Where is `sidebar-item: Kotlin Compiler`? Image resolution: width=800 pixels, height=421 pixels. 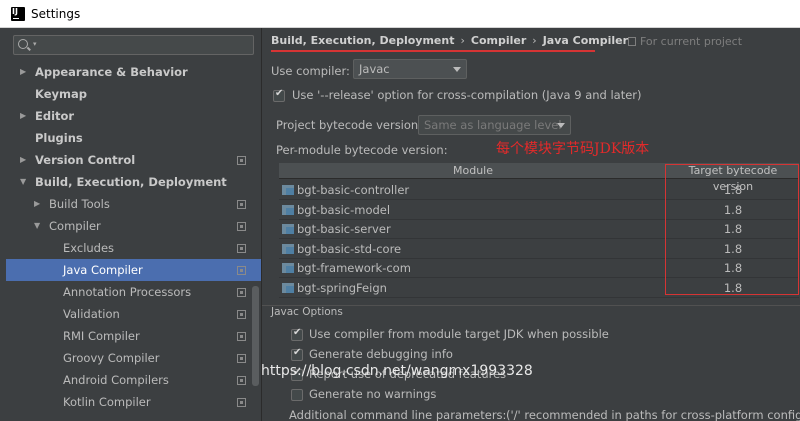 sidebar-item: Kotlin Compiler is located at coordinates (133, 402).